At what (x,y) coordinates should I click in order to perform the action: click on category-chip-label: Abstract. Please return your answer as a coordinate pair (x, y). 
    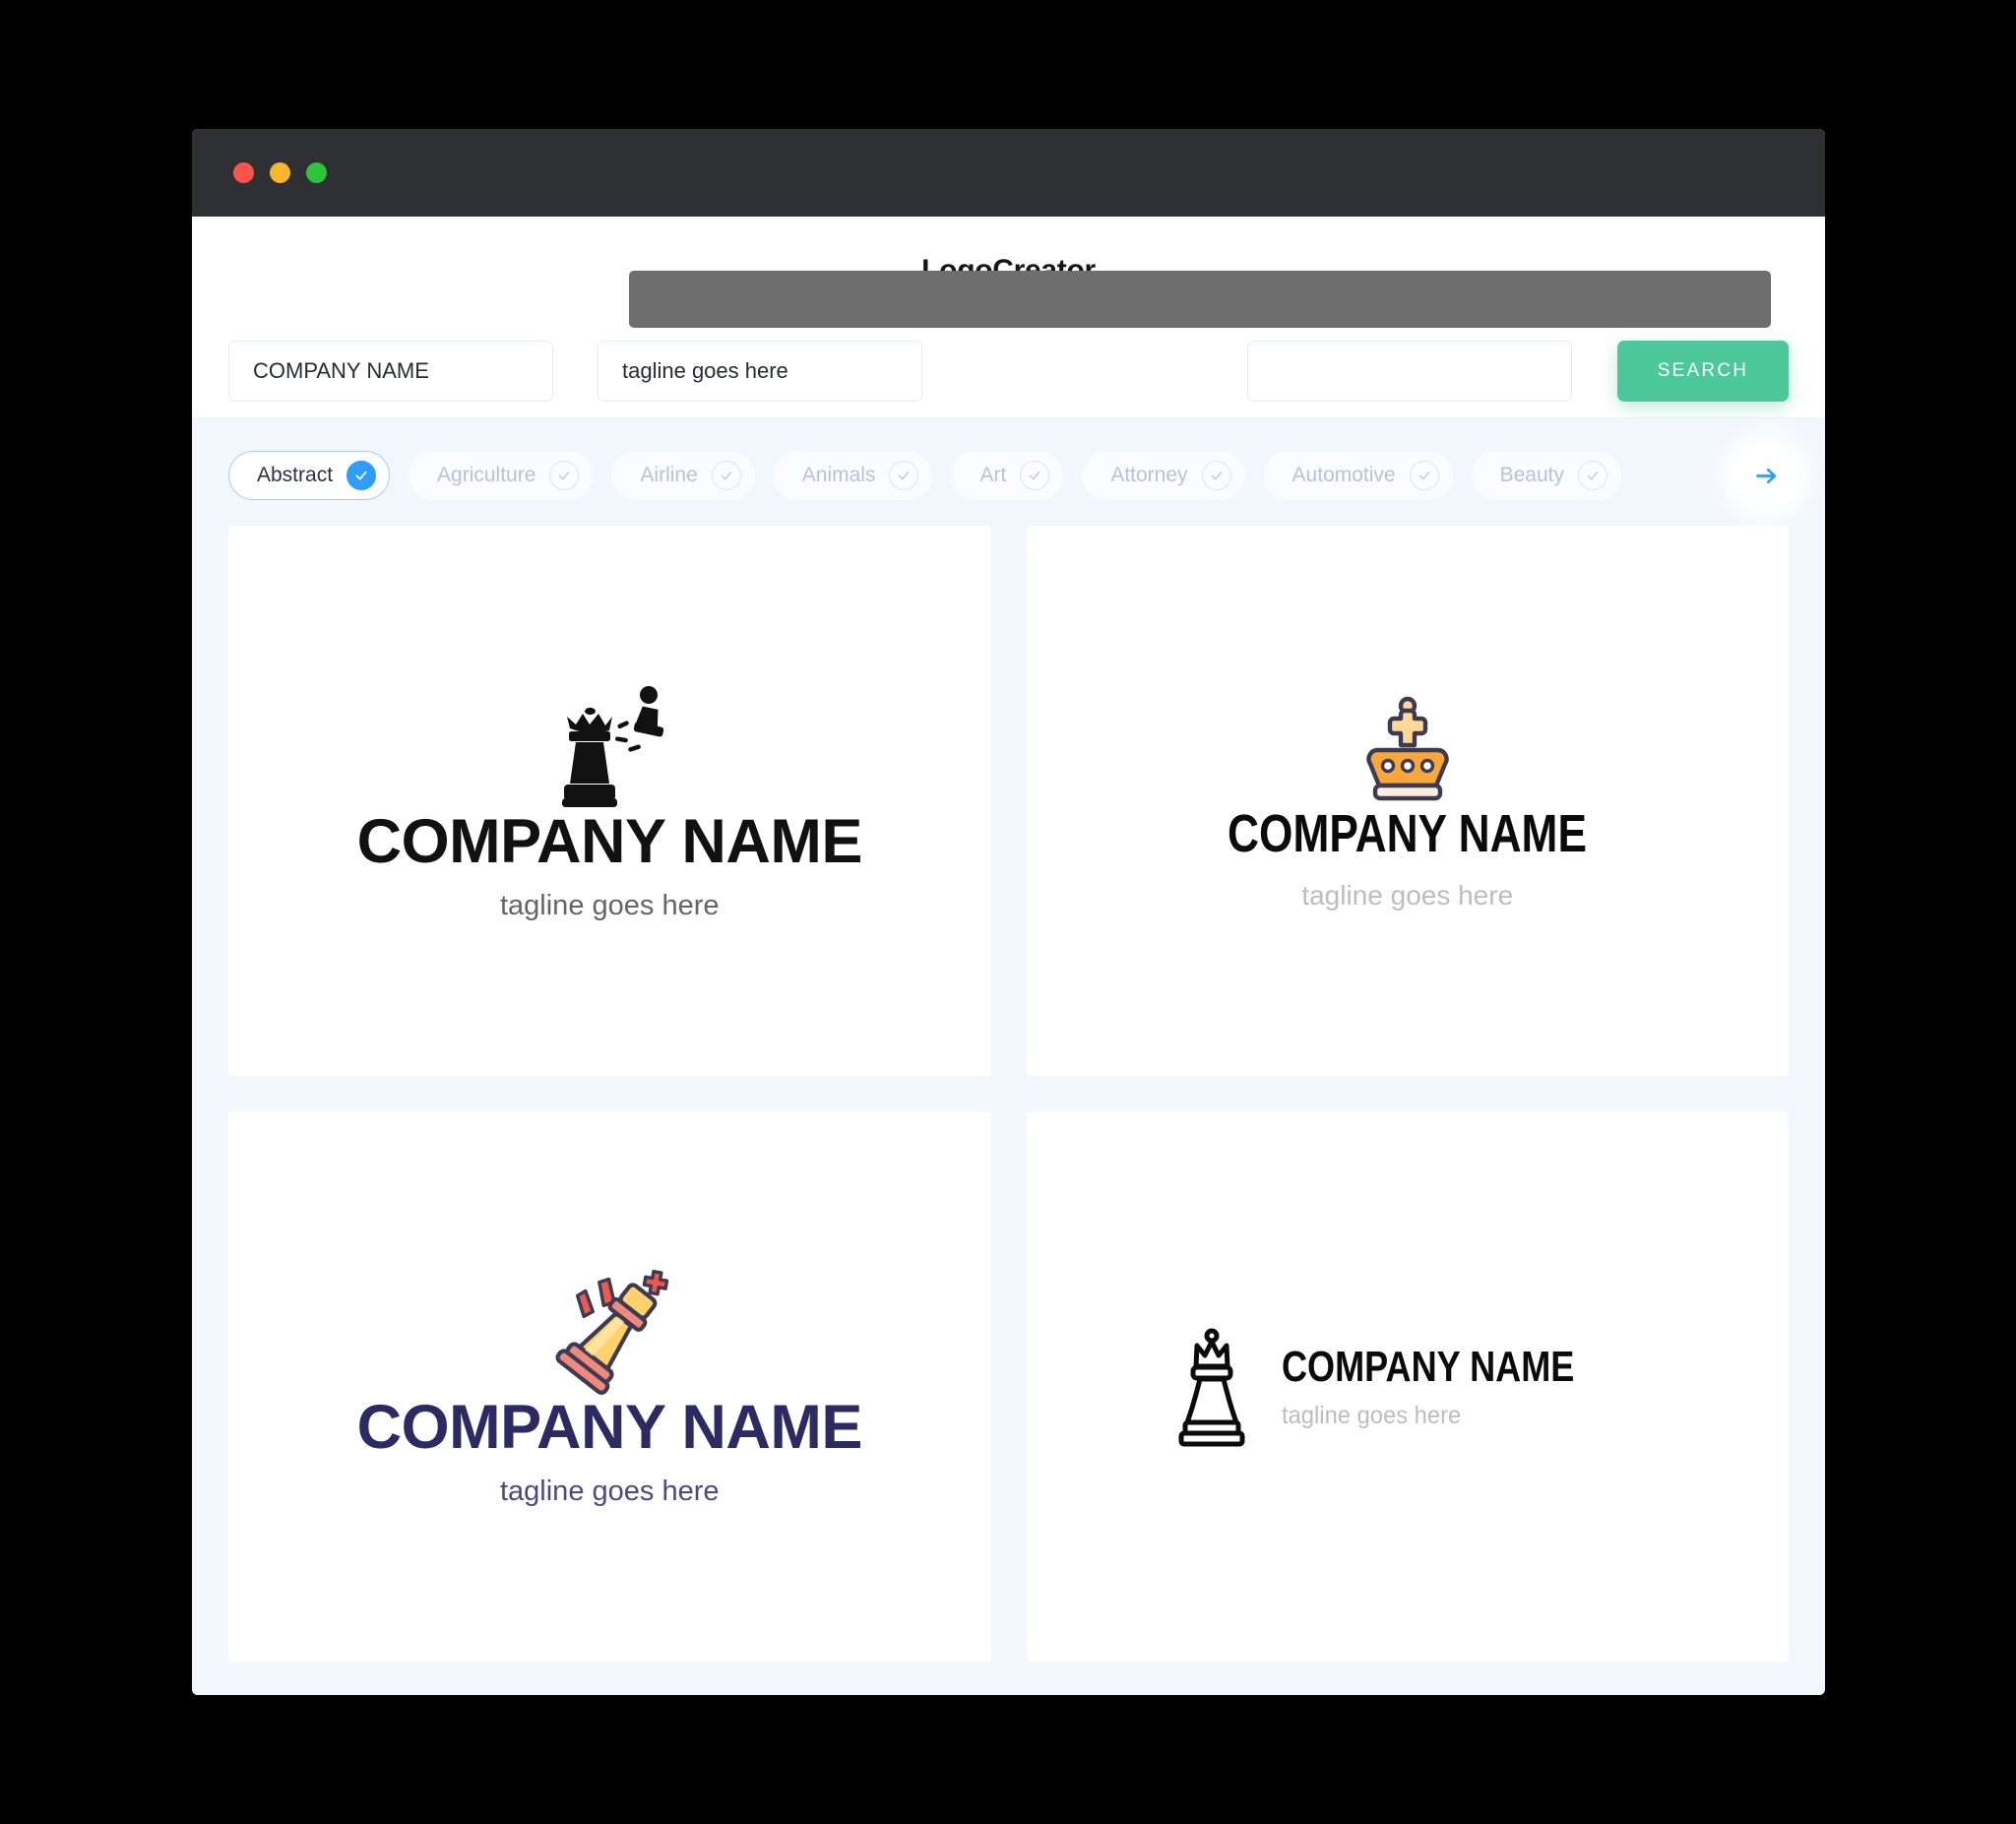
    Looking at the image, I should click on (295, 475).